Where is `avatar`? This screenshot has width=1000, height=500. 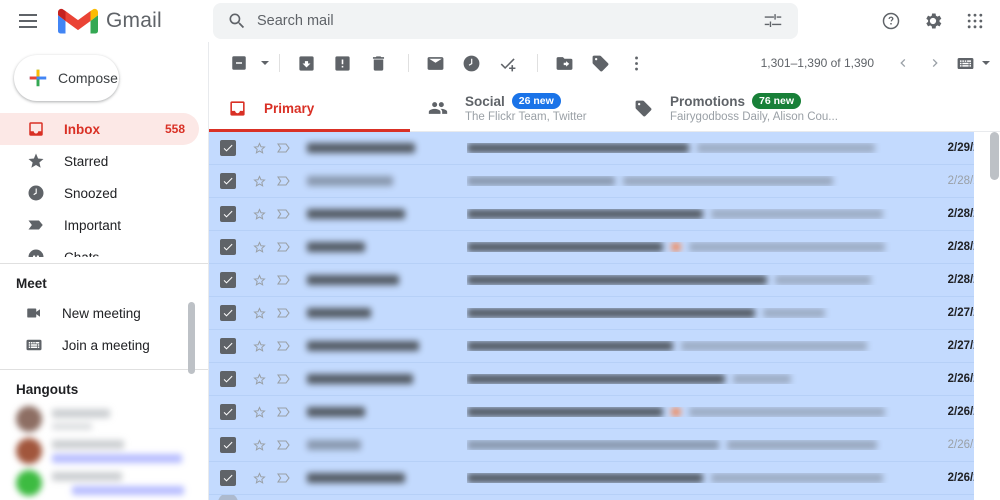 avatar is located at coordinates (29, 451).